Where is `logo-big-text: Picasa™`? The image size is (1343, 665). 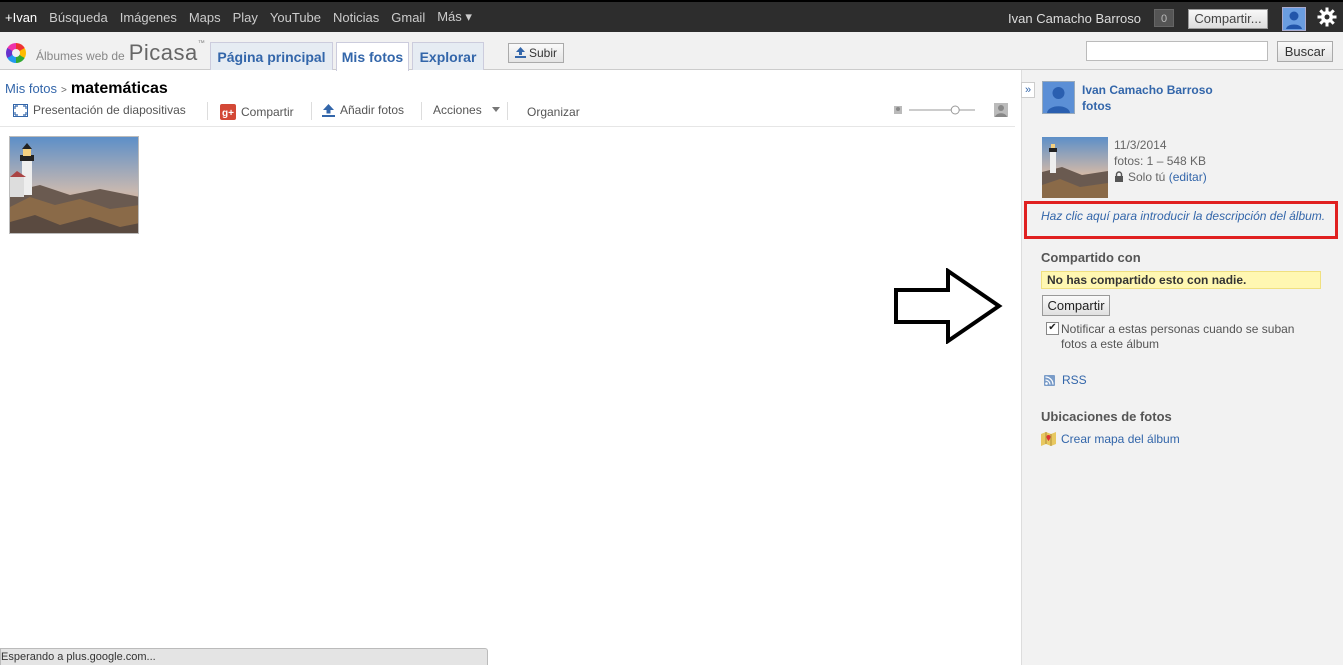
logo-big-text: Picasa™ is located at coordinates (167, 53).